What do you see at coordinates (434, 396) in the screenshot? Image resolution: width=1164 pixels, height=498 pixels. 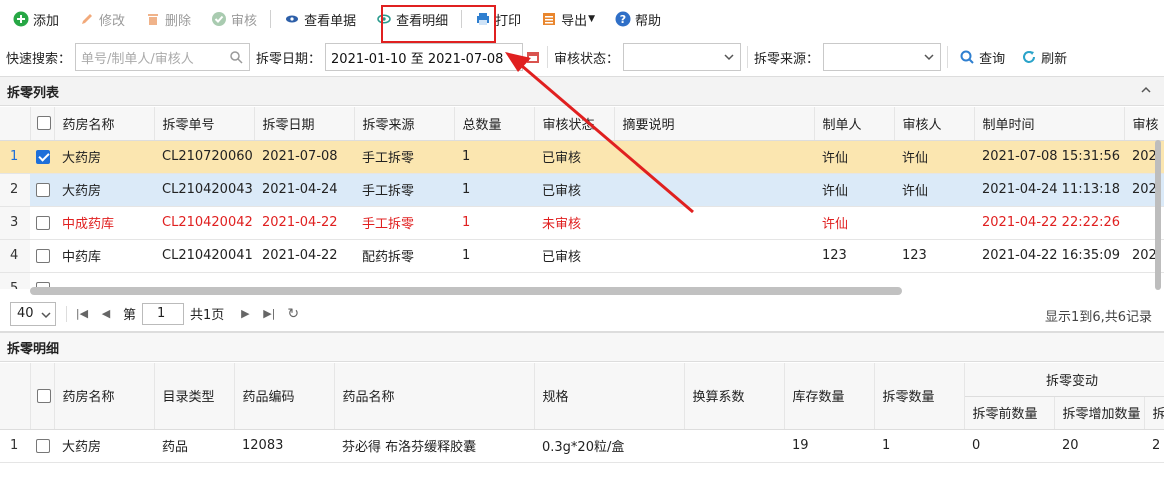 I see `detail-column-header: 药品名称` at bounding box center [434, 396].